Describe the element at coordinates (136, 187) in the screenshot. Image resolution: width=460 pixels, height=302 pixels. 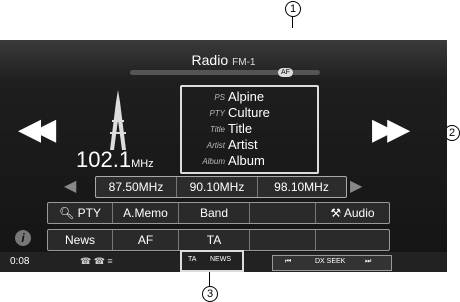
I see `preset-button-1: 87.50MHz` at that location.